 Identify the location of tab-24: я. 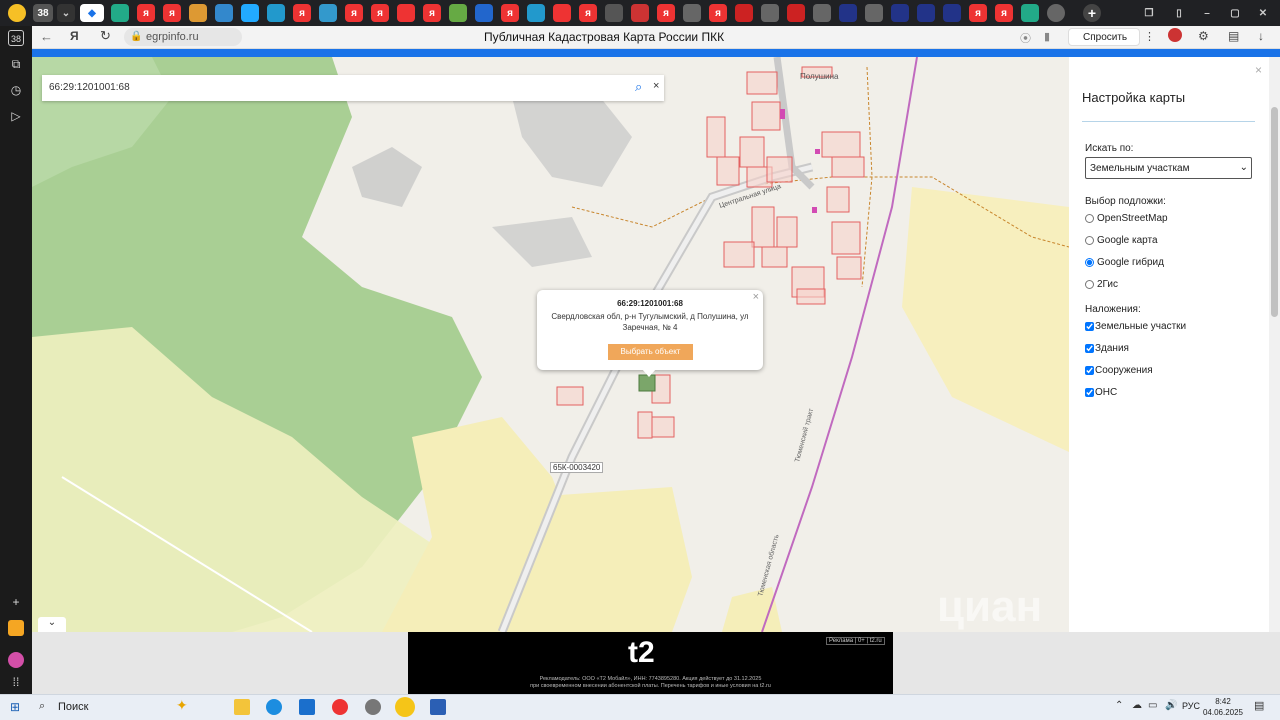
(718, 13).